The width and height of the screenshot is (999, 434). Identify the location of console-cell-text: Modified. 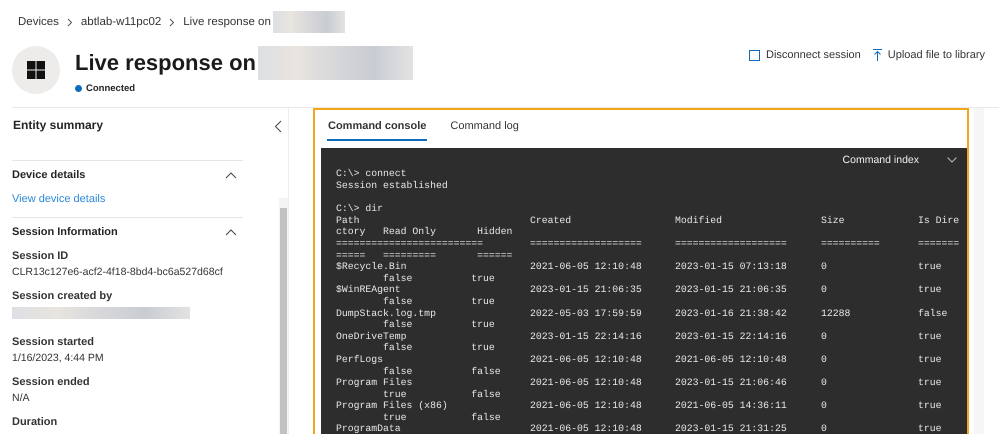
(699, 220).